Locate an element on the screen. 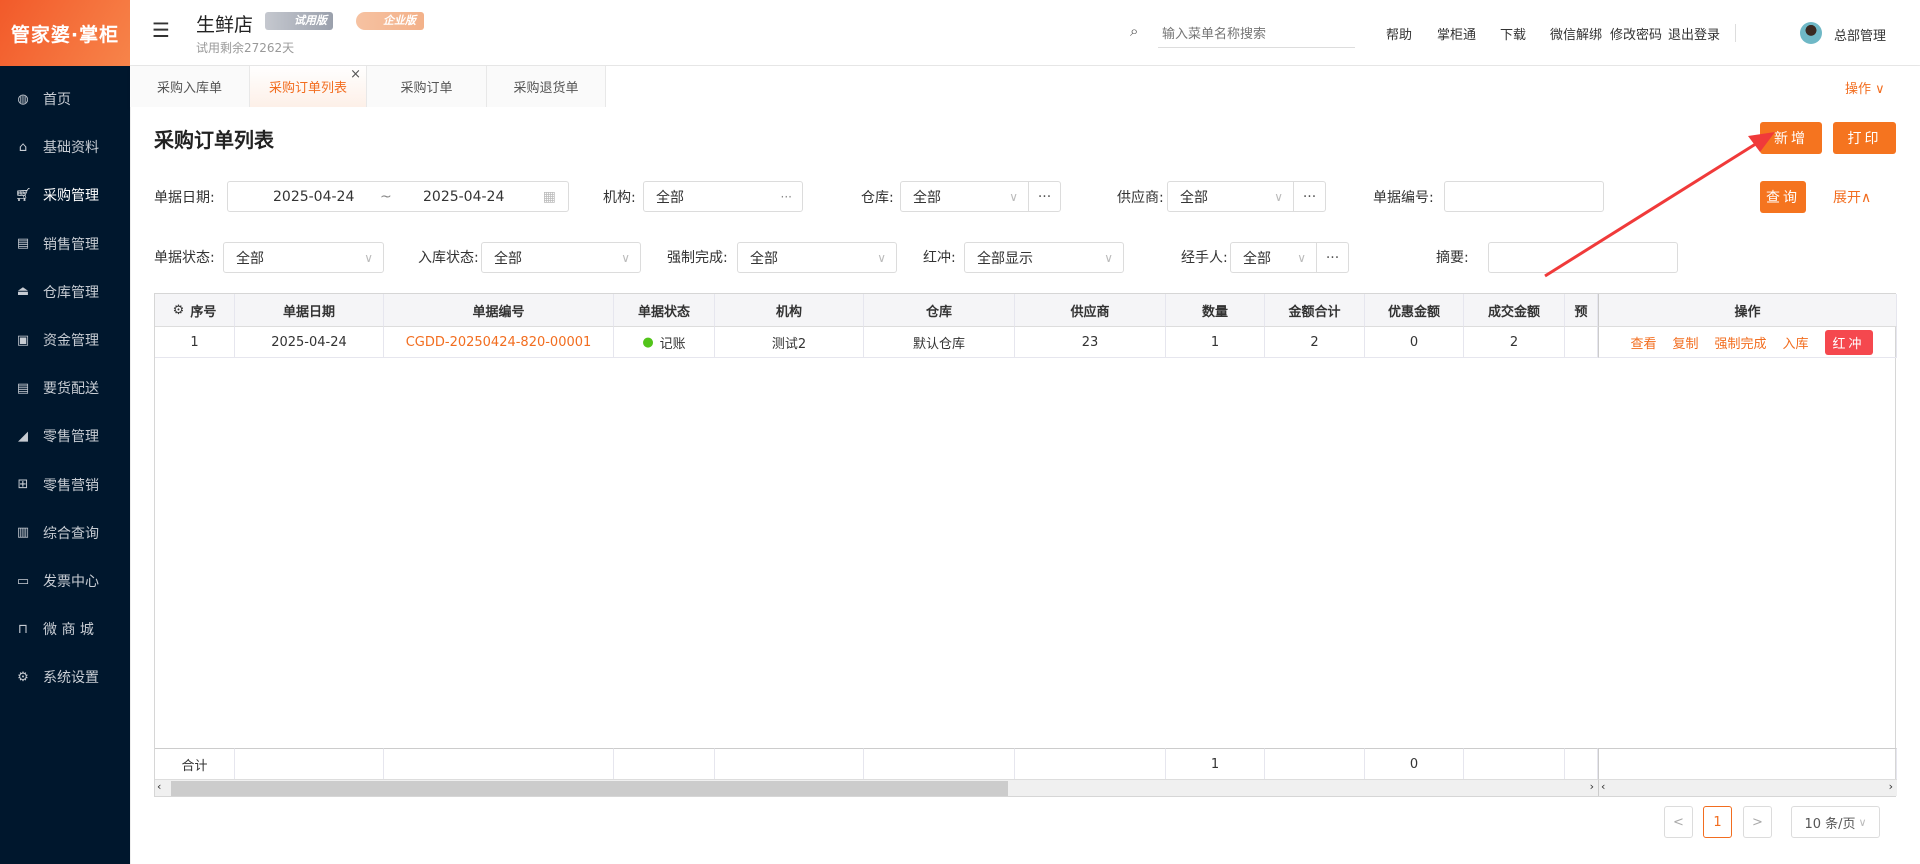  sidebar-item-10: ▭ 发票中心 is located at coordinates (65, 581).